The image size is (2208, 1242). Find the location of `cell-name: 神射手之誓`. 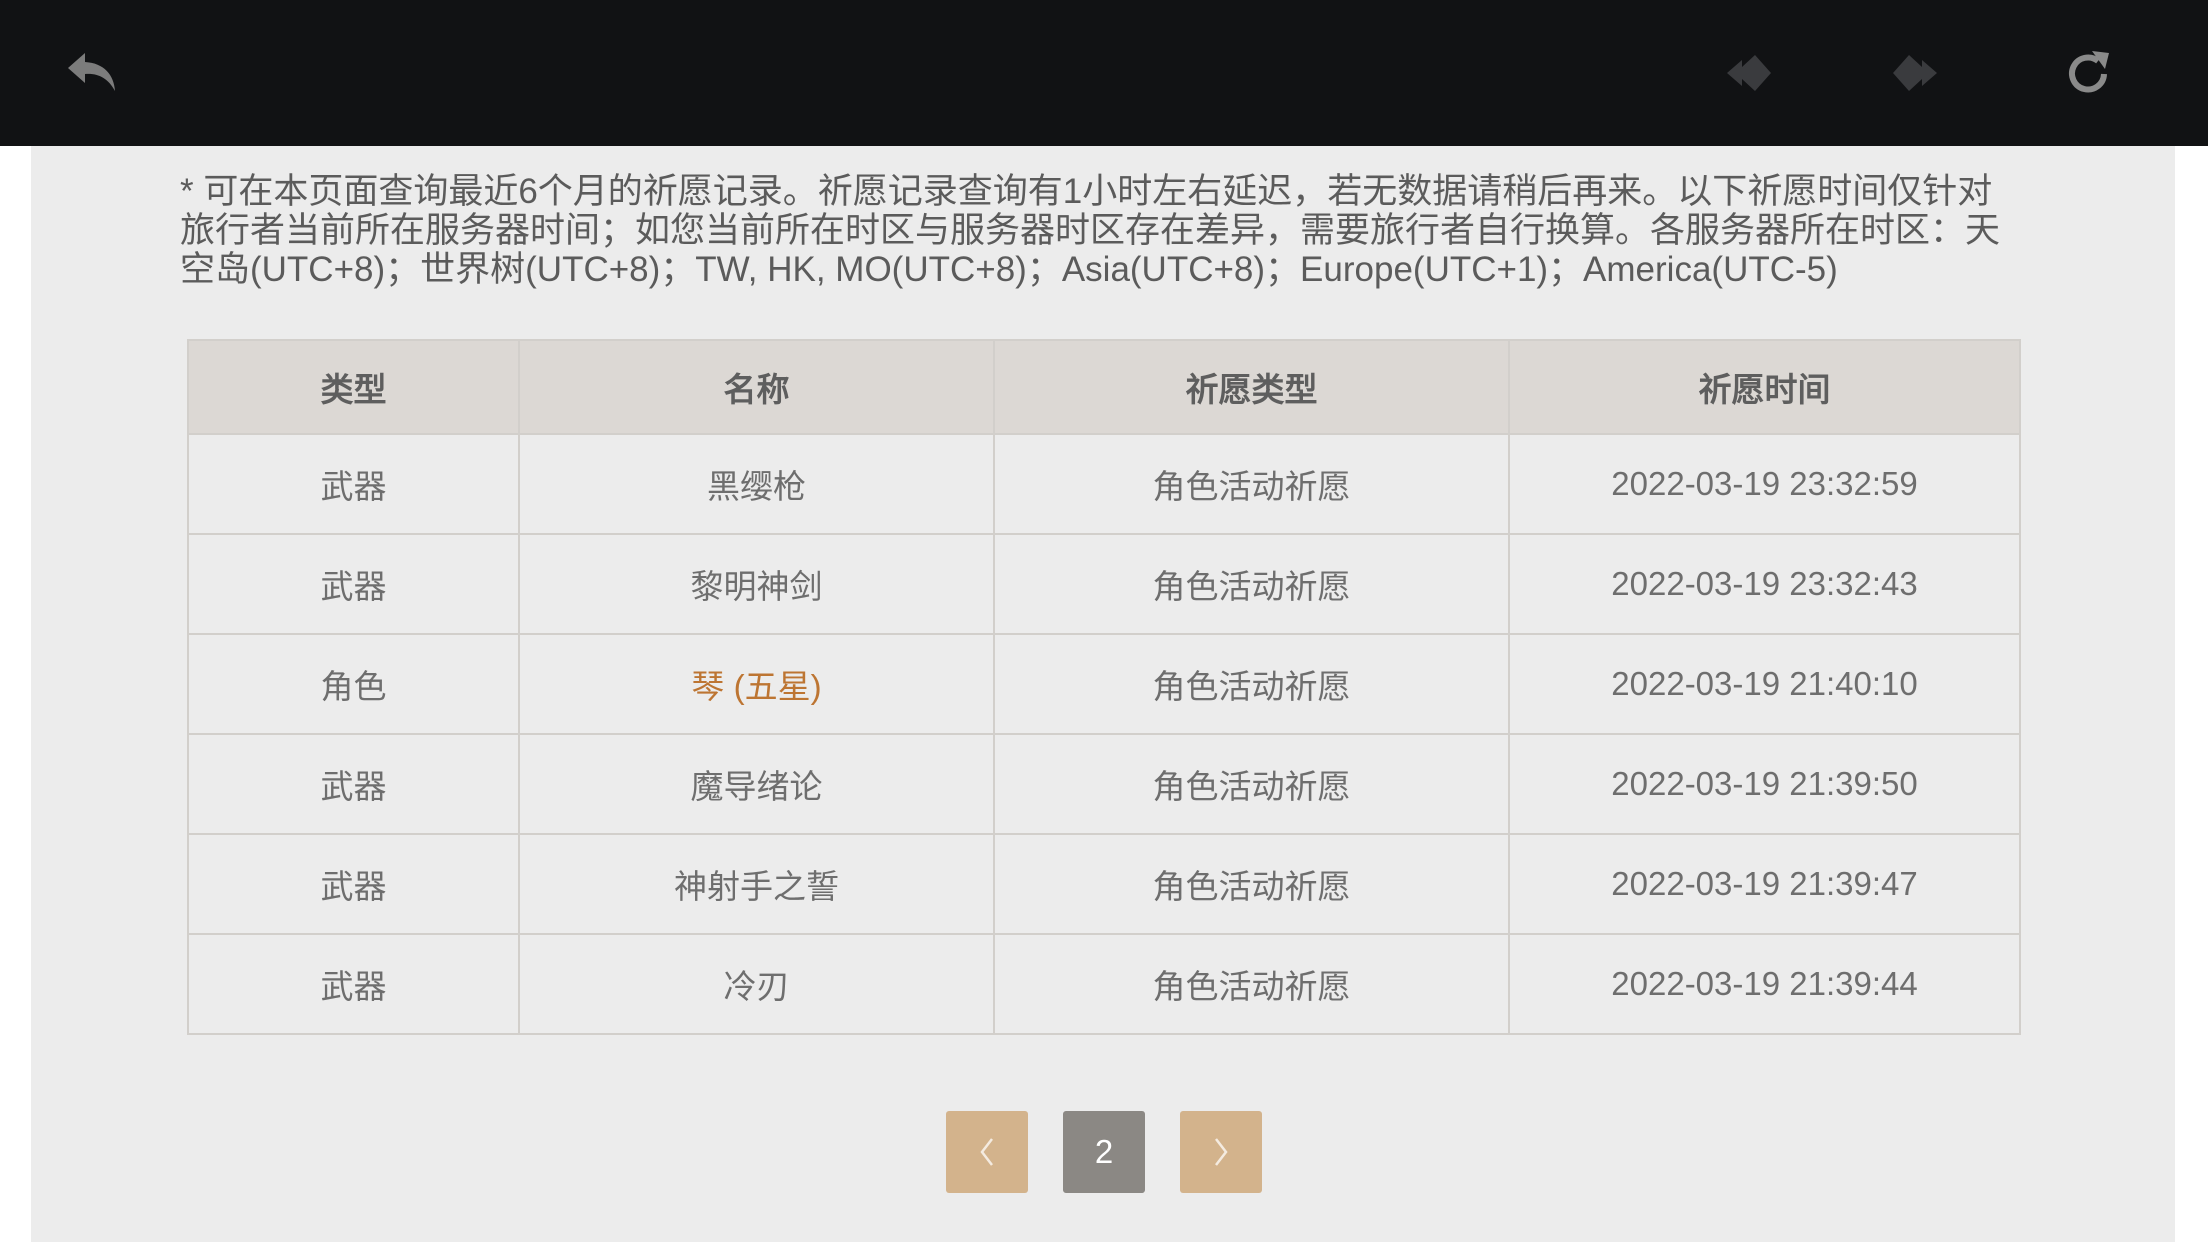

cell-name: 神射手之誓 is located at coordinates (756, 884).